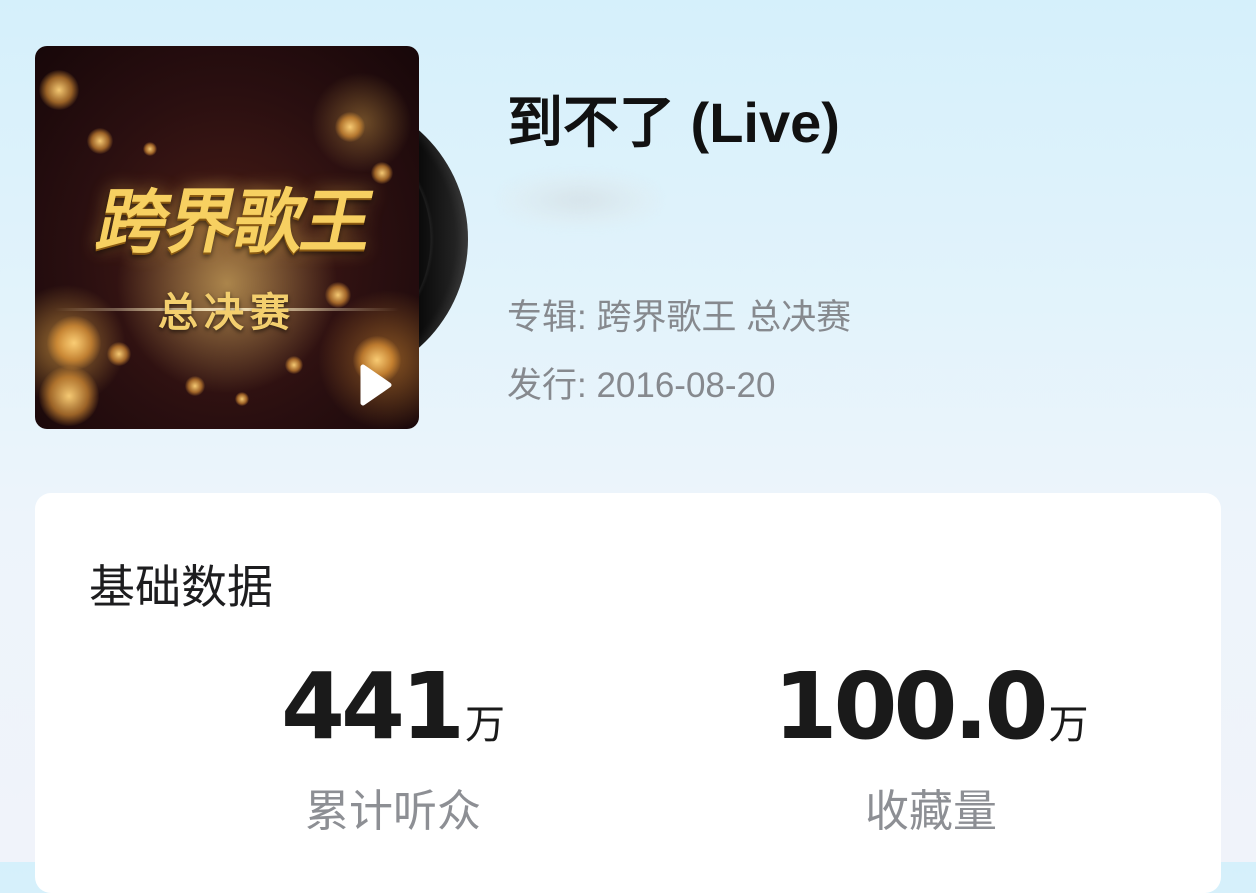 This screenshot has width=1256, height=893. I want to click on stat-total-listeners: 441 万 累计听众, so click(393, 750).